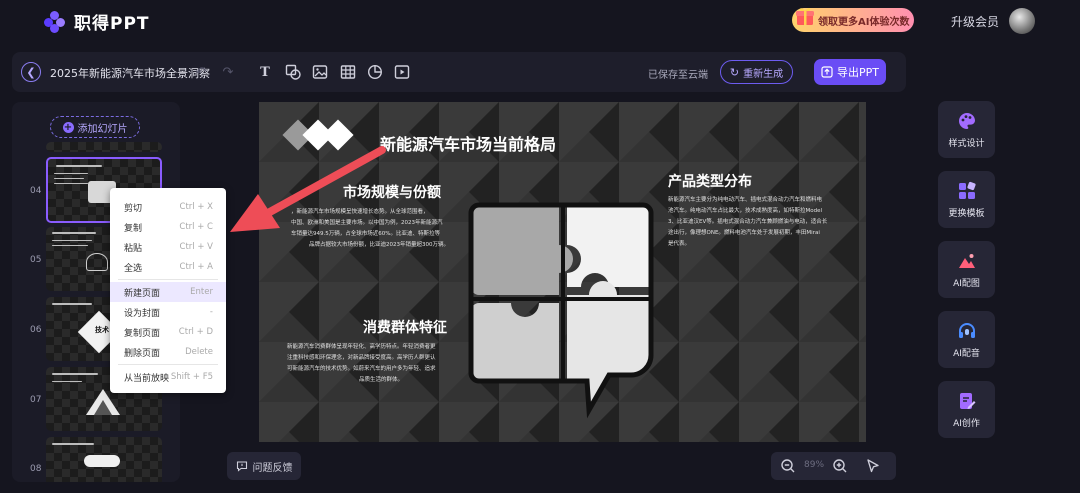  Describe the element at coordinates (265, 72) in the screenshot. I see `text-tool-icon: T` at that location.